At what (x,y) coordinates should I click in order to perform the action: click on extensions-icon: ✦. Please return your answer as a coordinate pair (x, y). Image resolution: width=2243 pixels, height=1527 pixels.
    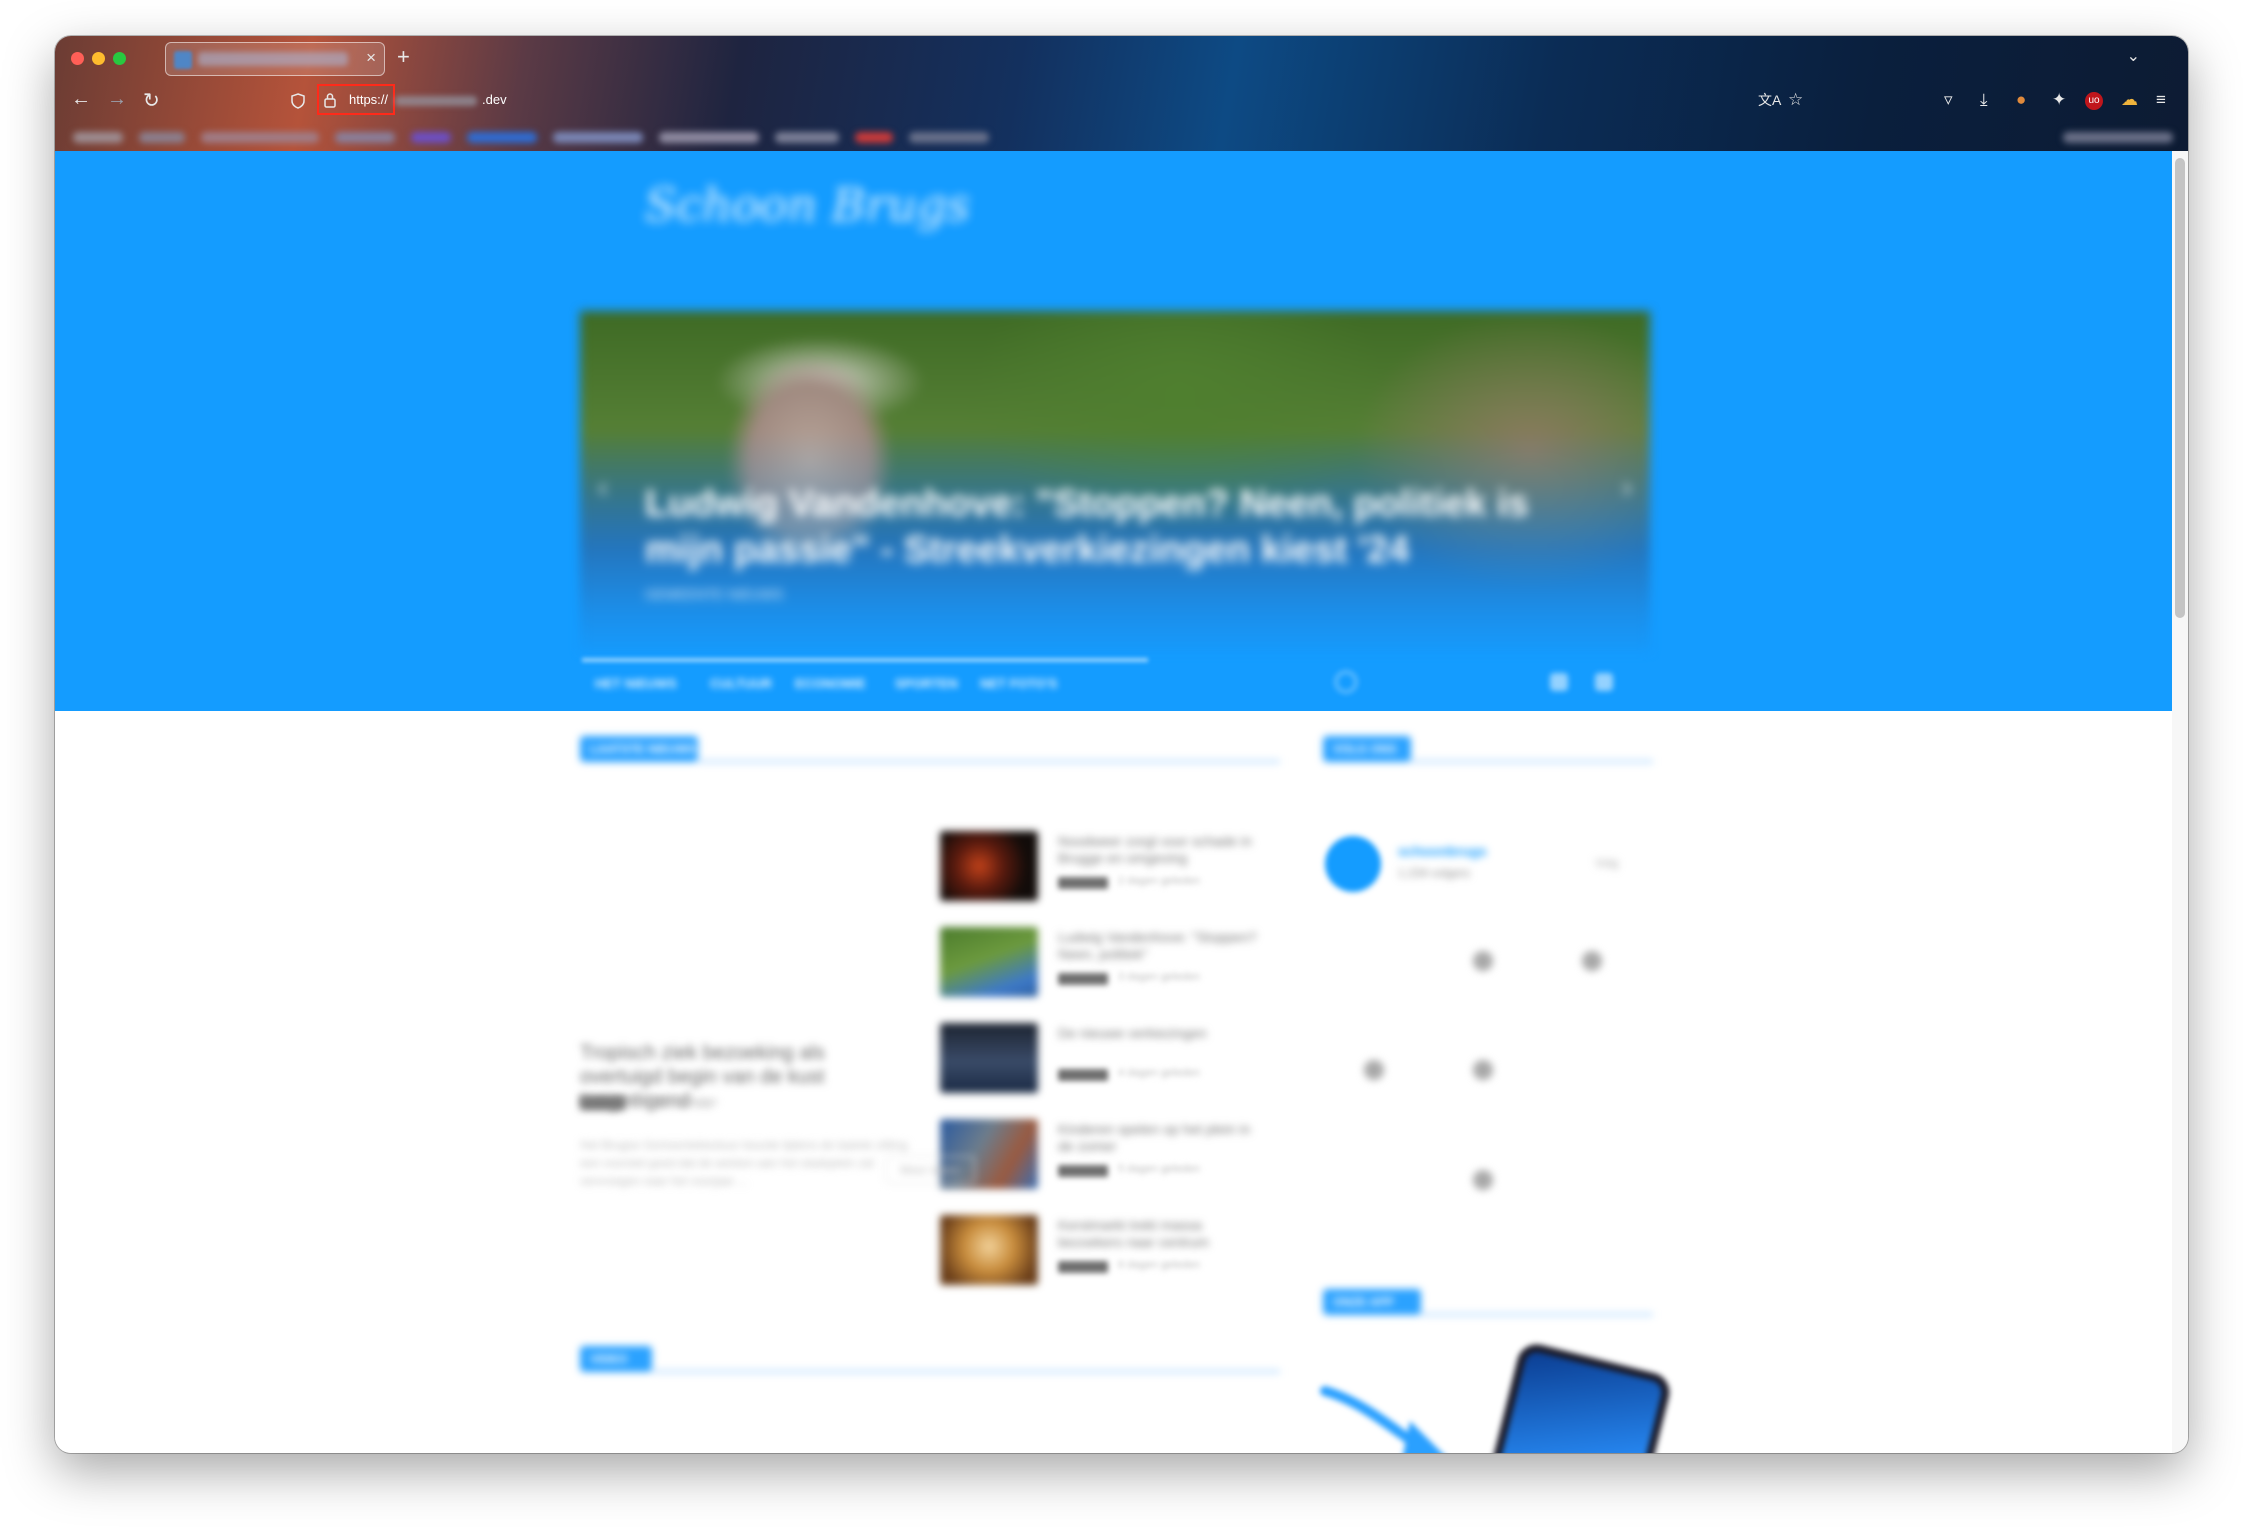
    Looking at the image, I should click on (2059, 100).